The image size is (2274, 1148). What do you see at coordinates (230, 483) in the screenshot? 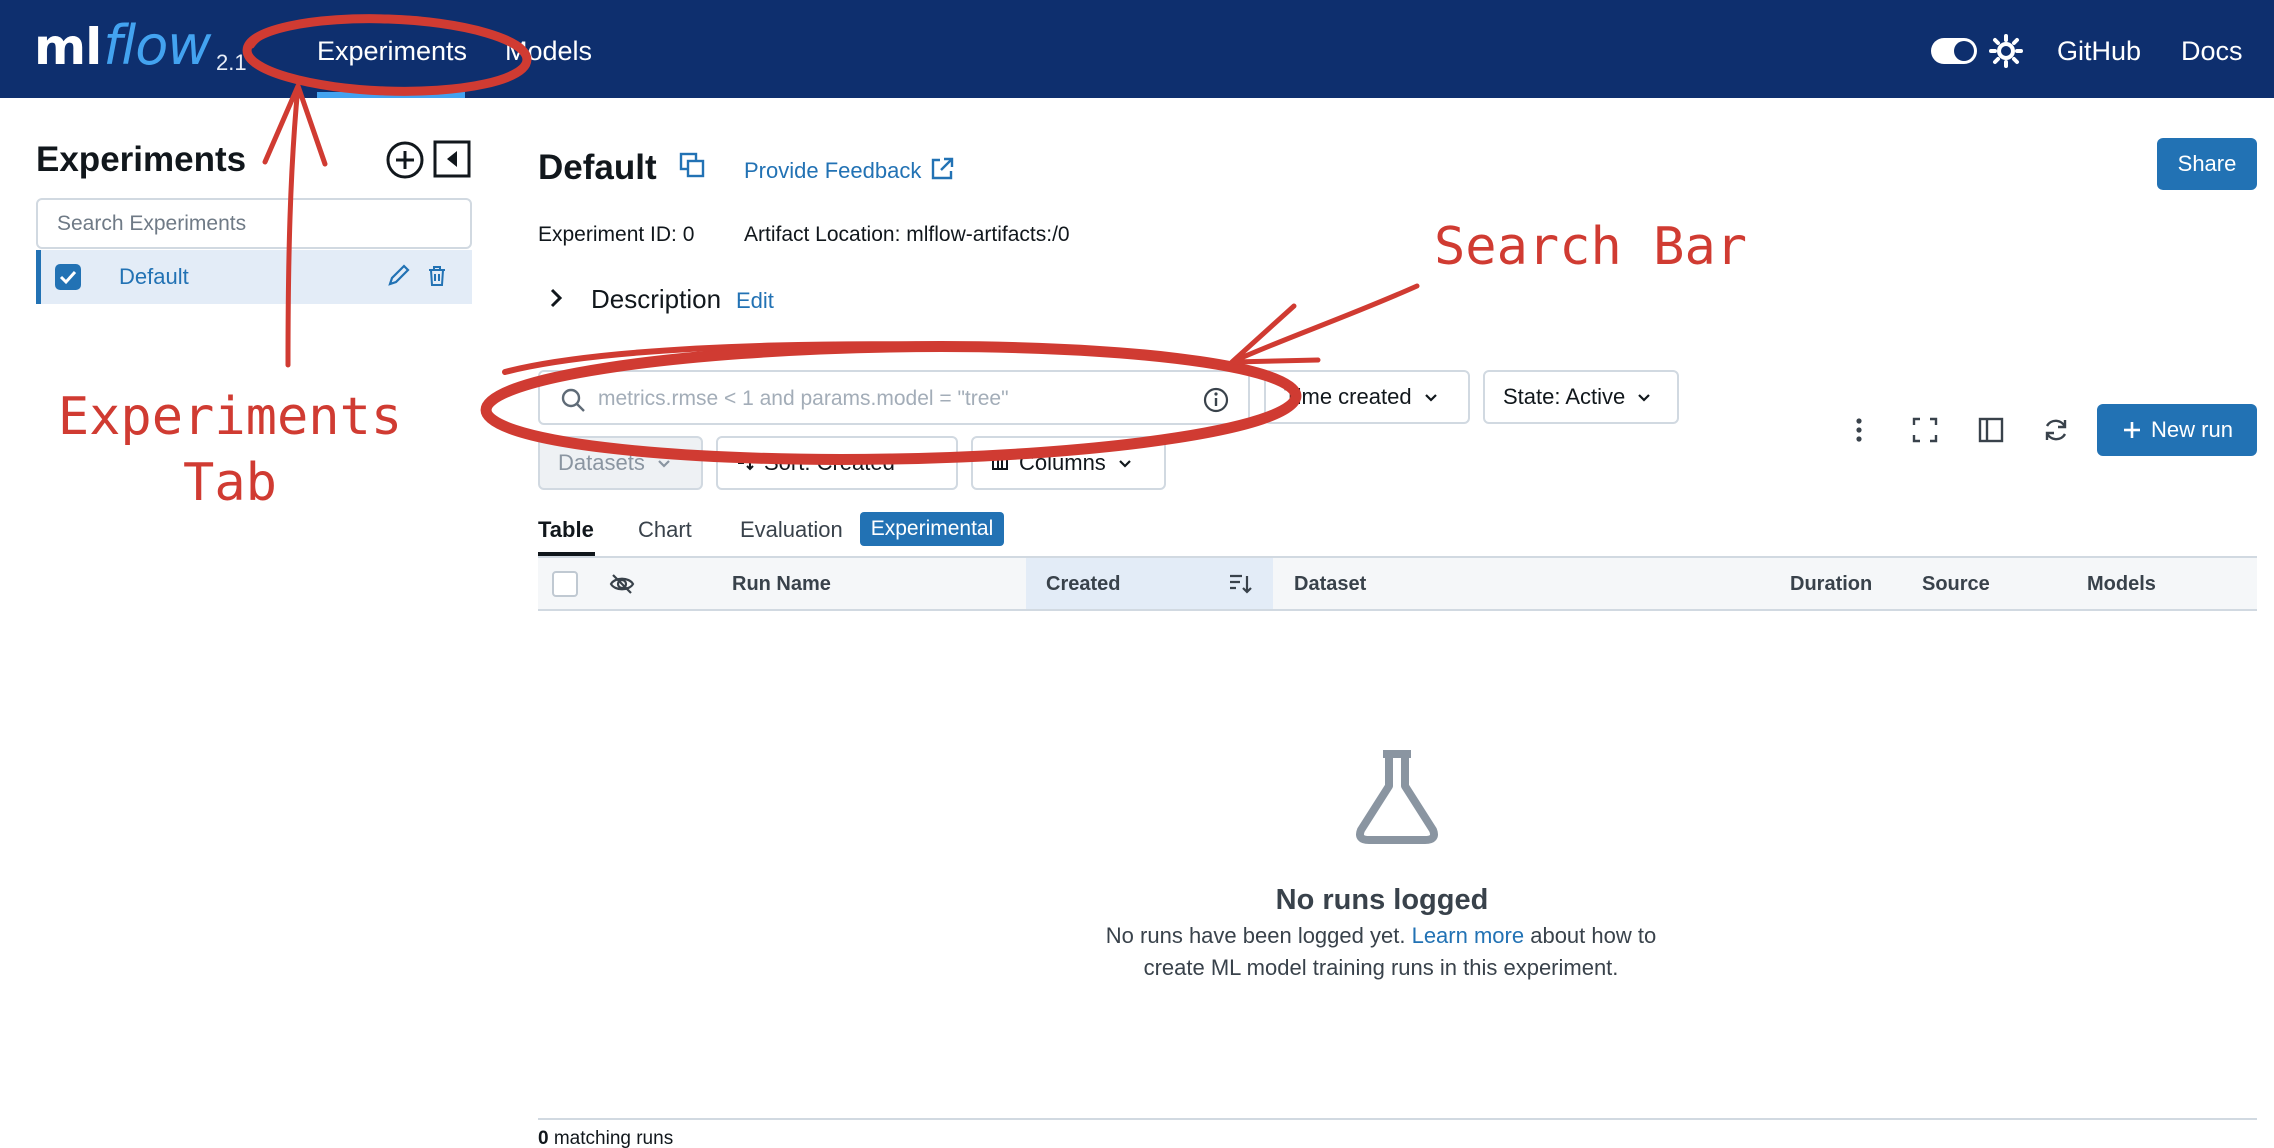
I see `annotation-line-2: Tab` at bounding box center [230, 483].